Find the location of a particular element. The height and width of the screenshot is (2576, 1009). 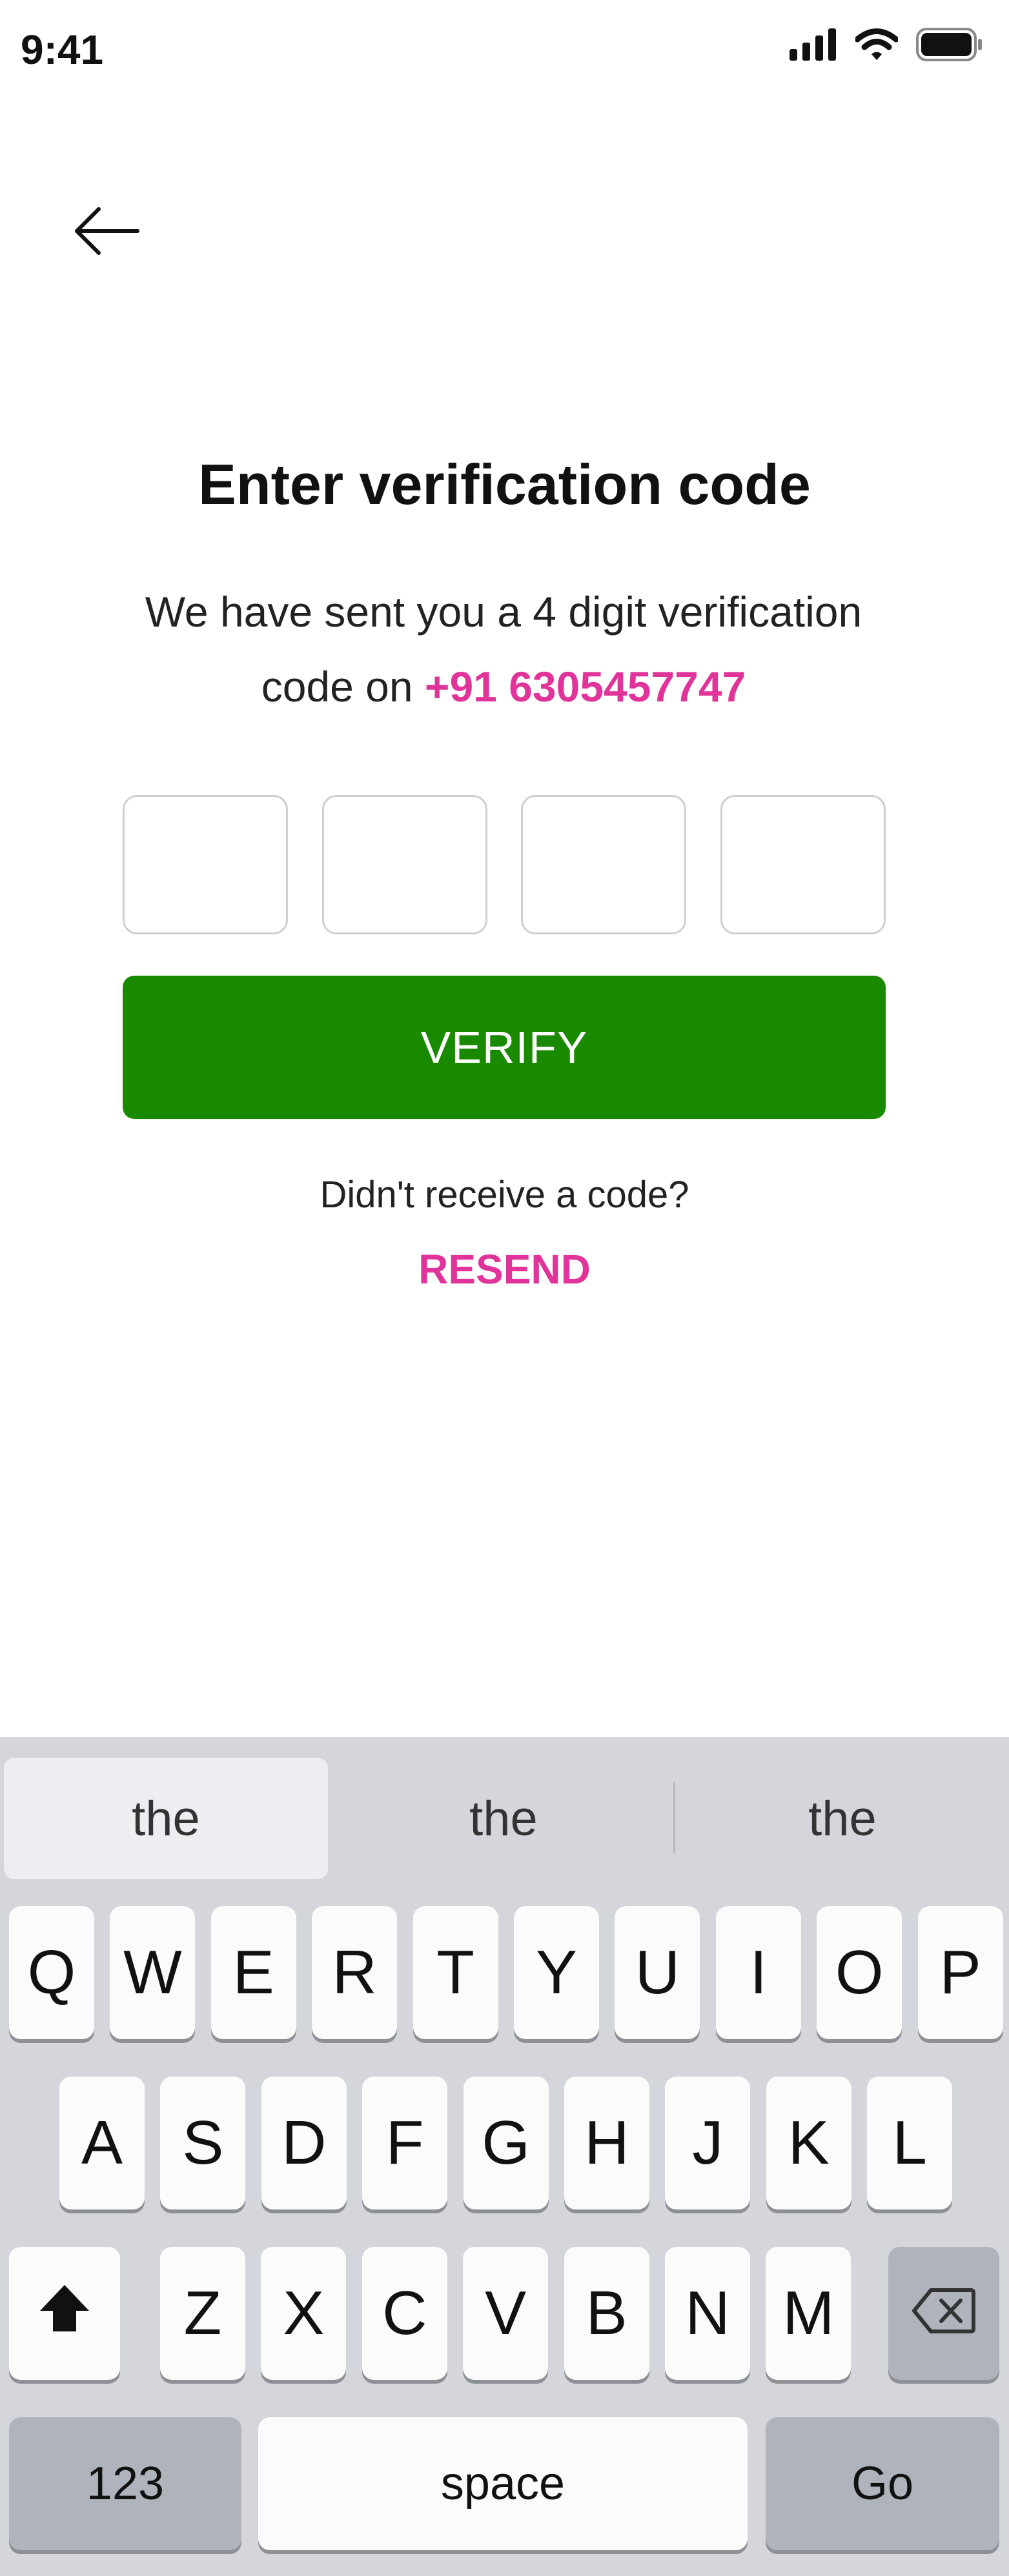

arrow-left-icon is located at coordinates (106, 233).